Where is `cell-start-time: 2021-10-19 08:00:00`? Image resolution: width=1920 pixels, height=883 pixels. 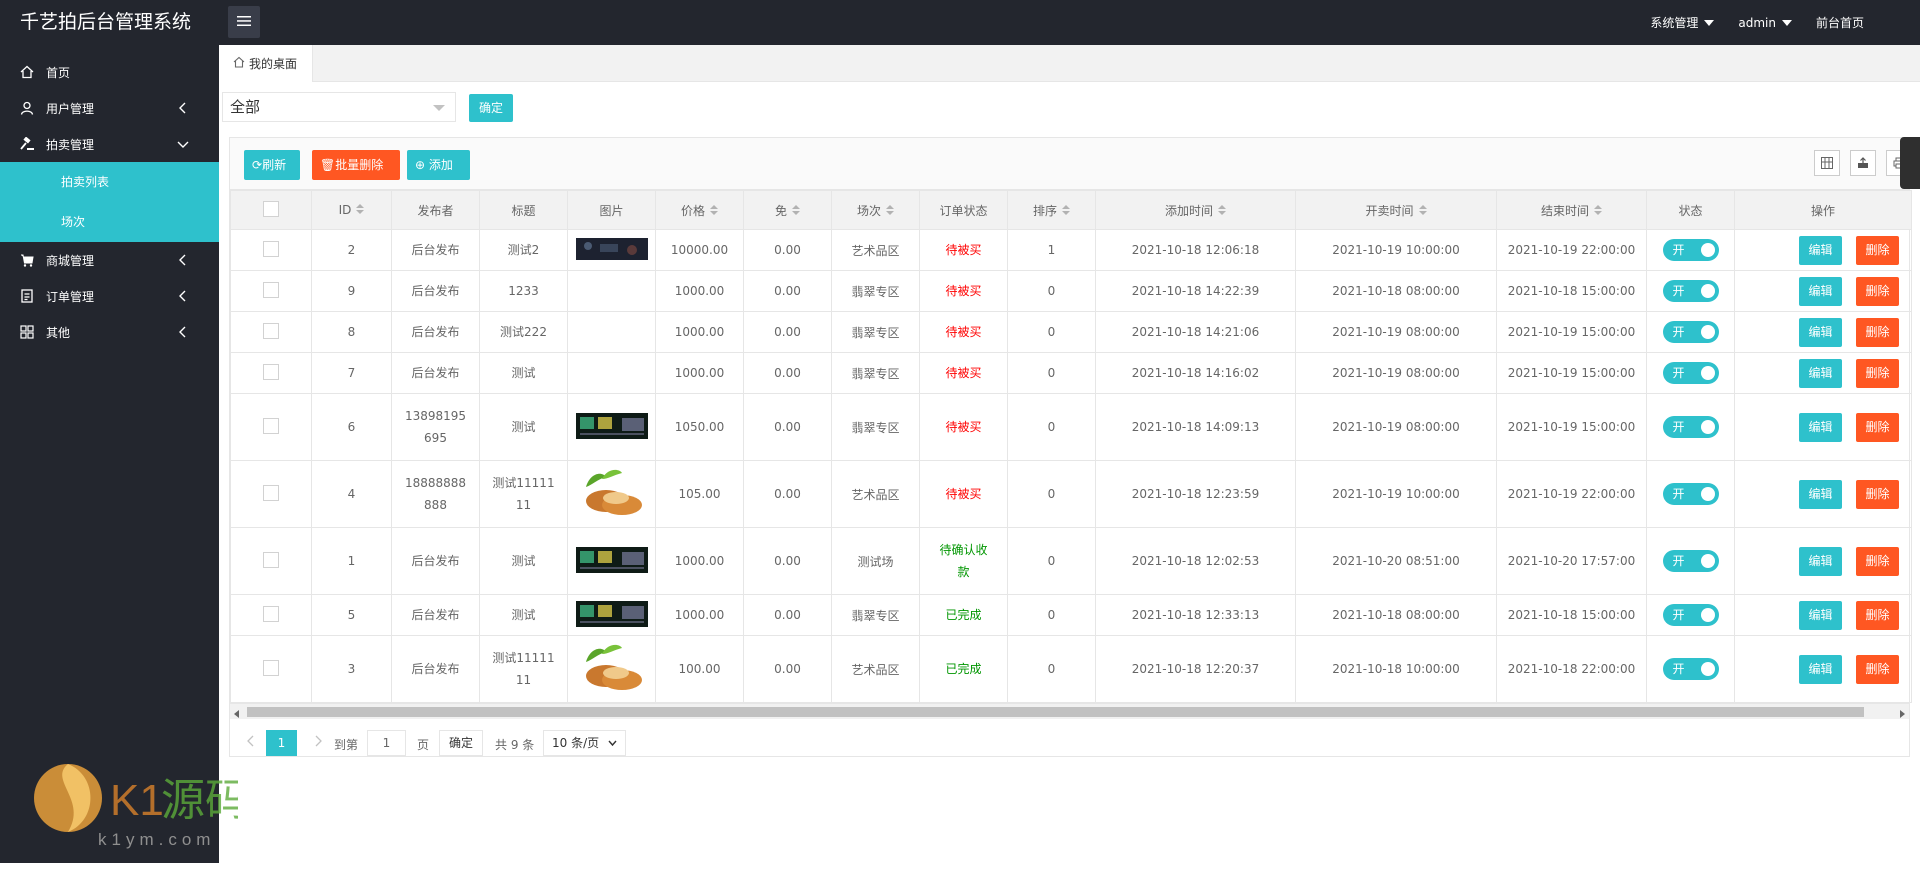
cell-start-time: 2021-10-19 08:00:00 is located at coordinates (1396, 427).